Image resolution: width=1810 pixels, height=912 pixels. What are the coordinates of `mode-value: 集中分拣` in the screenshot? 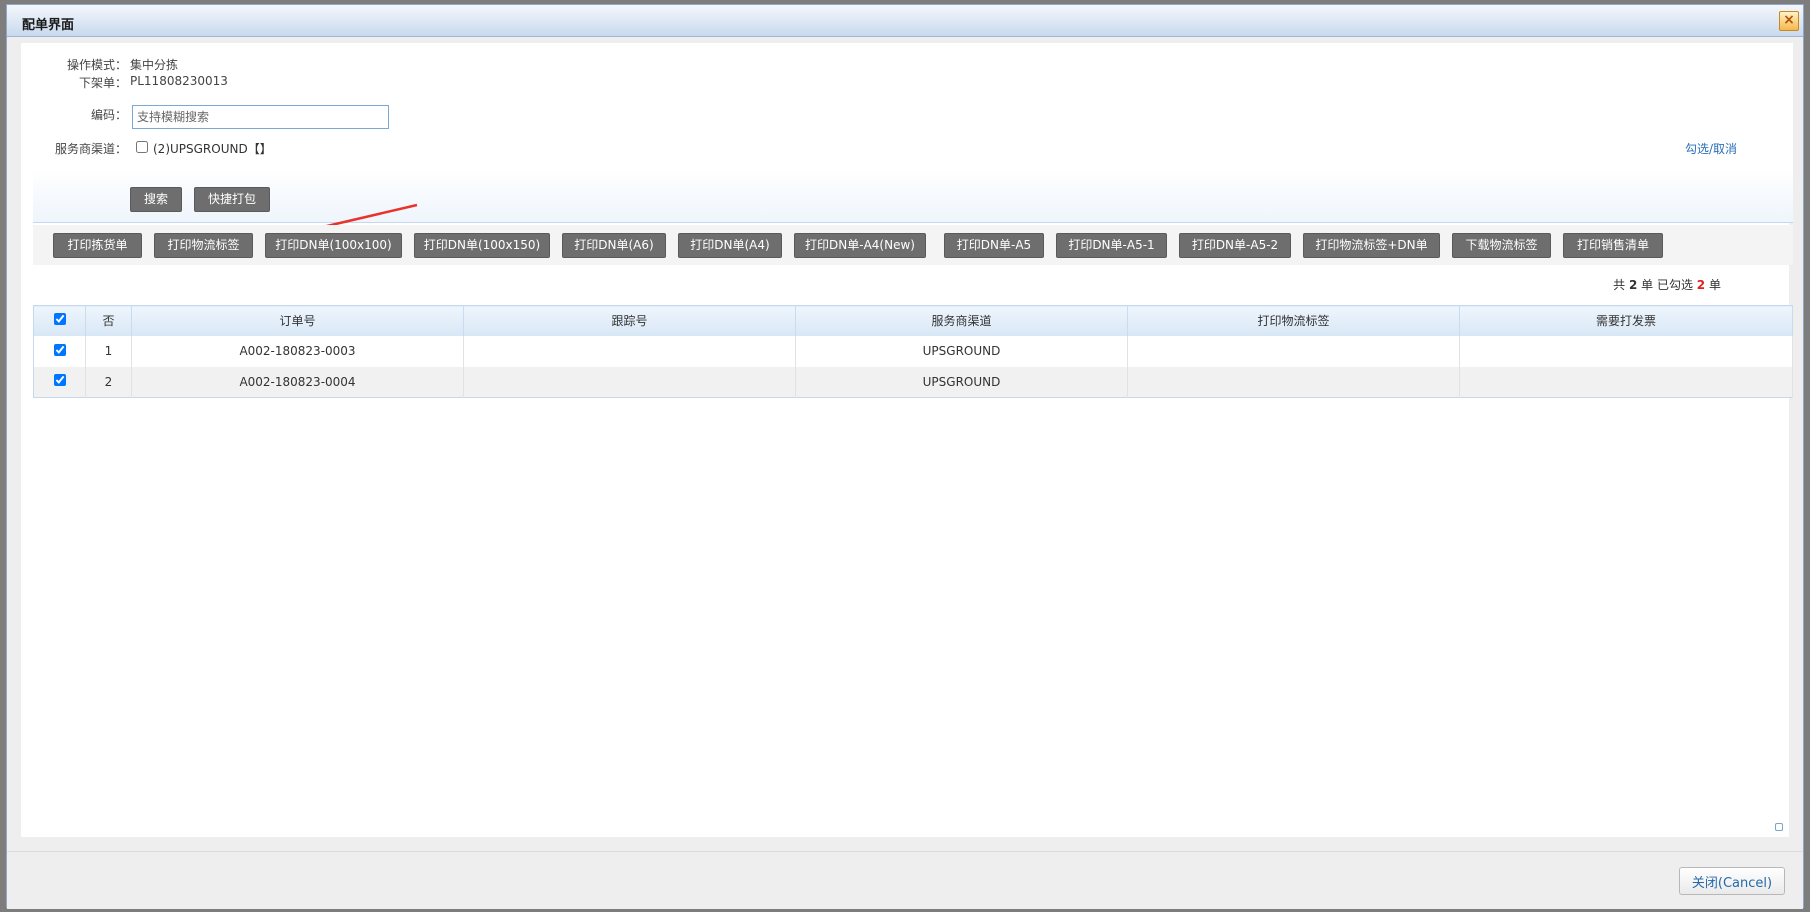 It's located at (154, 65).